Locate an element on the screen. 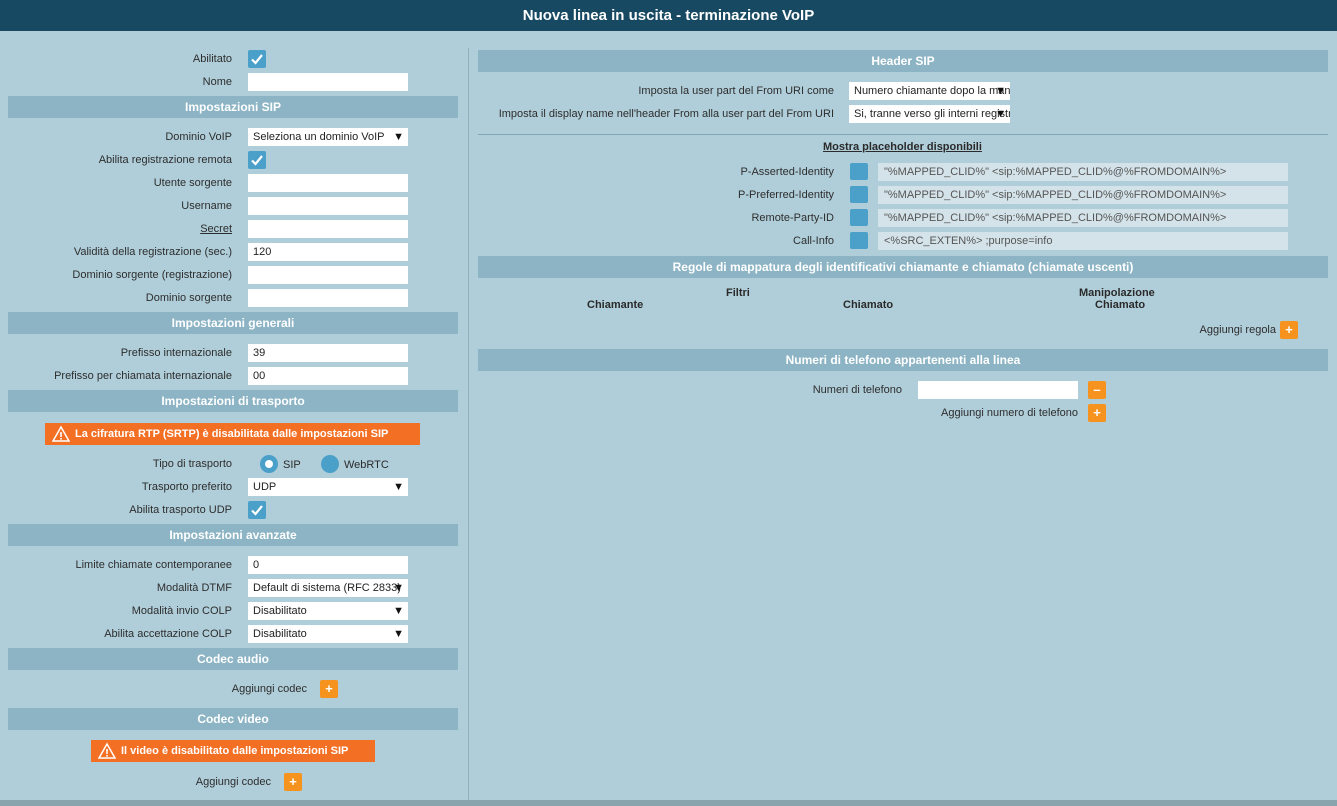 Image resolution: width=1337 pixels, height=806 pixels. add-rule-label: Aggiungi regola is located at coordinates (1237, 330).